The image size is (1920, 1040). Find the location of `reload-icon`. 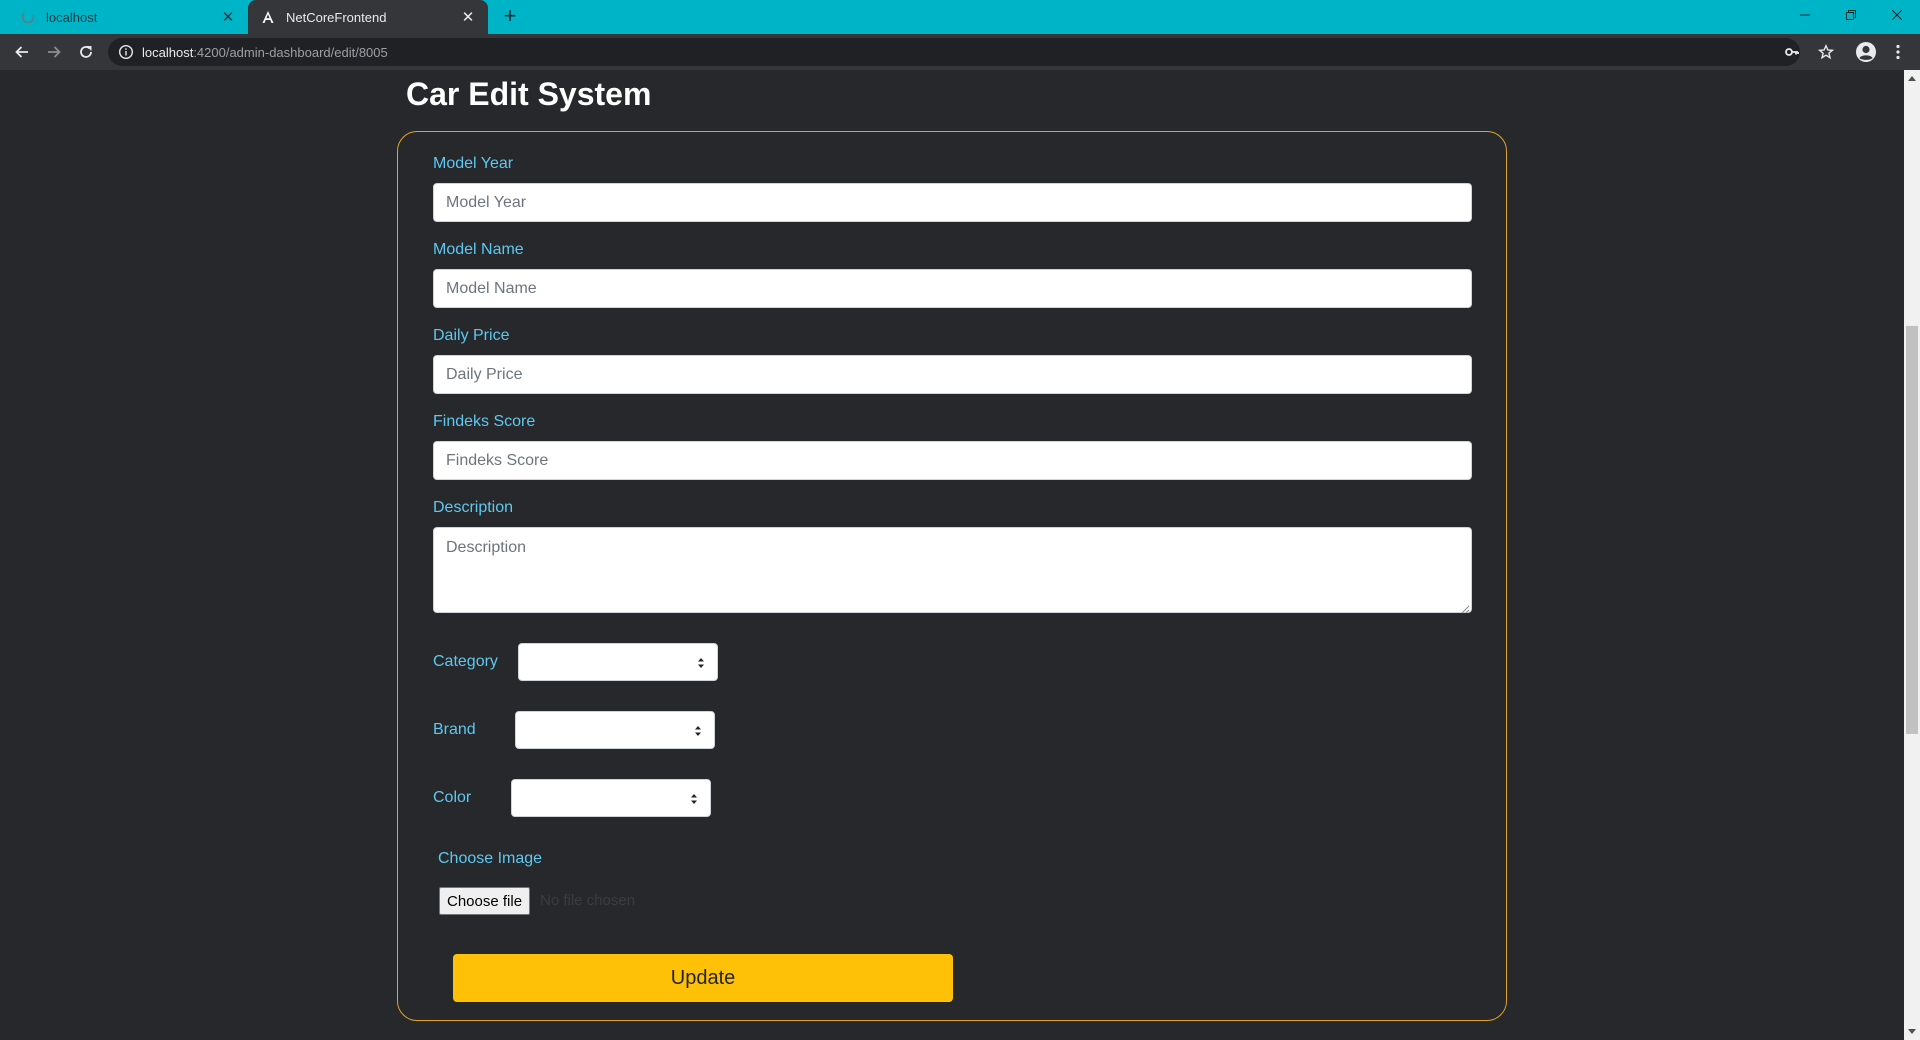

reload-icon is located at coordinates (86, 52).